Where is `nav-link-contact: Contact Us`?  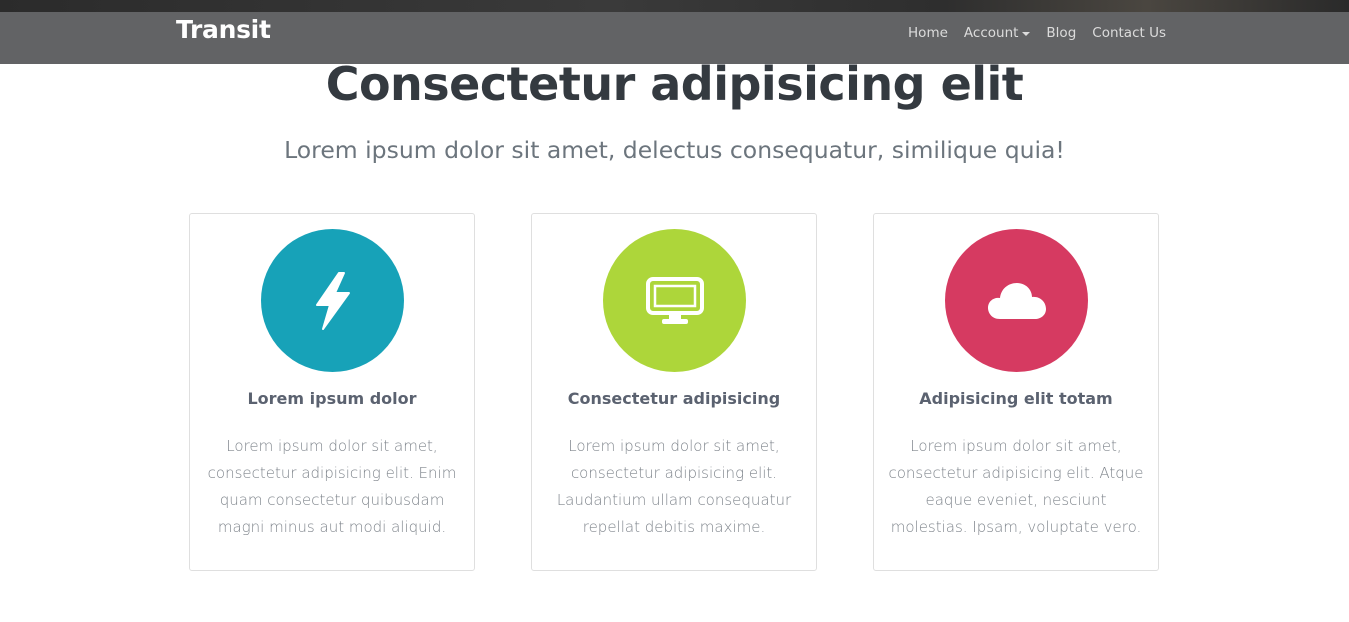 nav-link-contact: Contact Us is located at coordinates (1125, 33).